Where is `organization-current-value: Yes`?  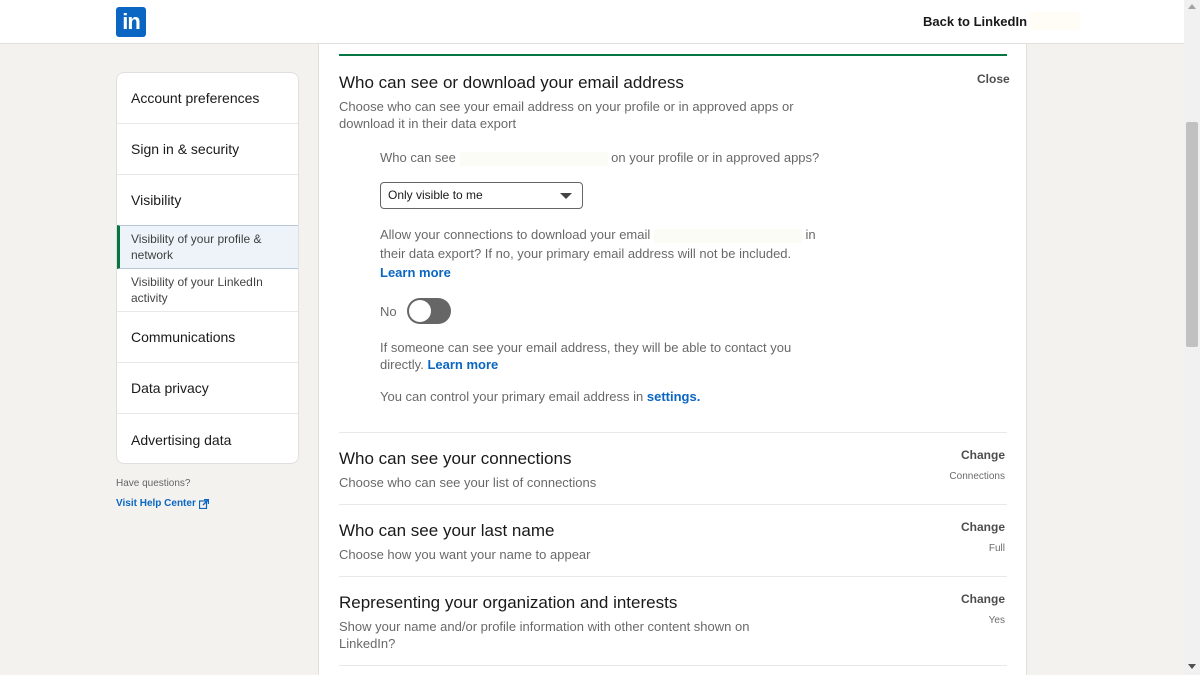
organization-current-value: Yes is located at coordinates (996, 620).